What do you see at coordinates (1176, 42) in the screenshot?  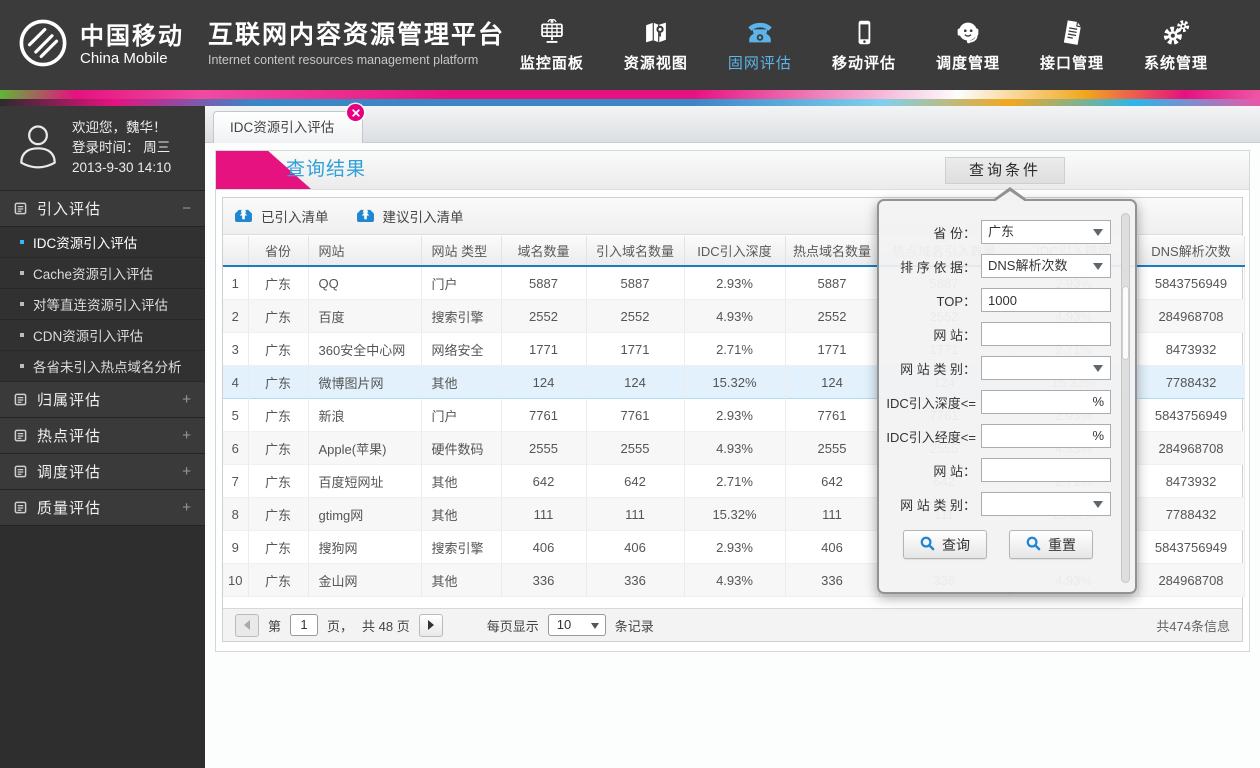 I see `nav-item-7: 系统管理` at bounding box center [1176, 42].